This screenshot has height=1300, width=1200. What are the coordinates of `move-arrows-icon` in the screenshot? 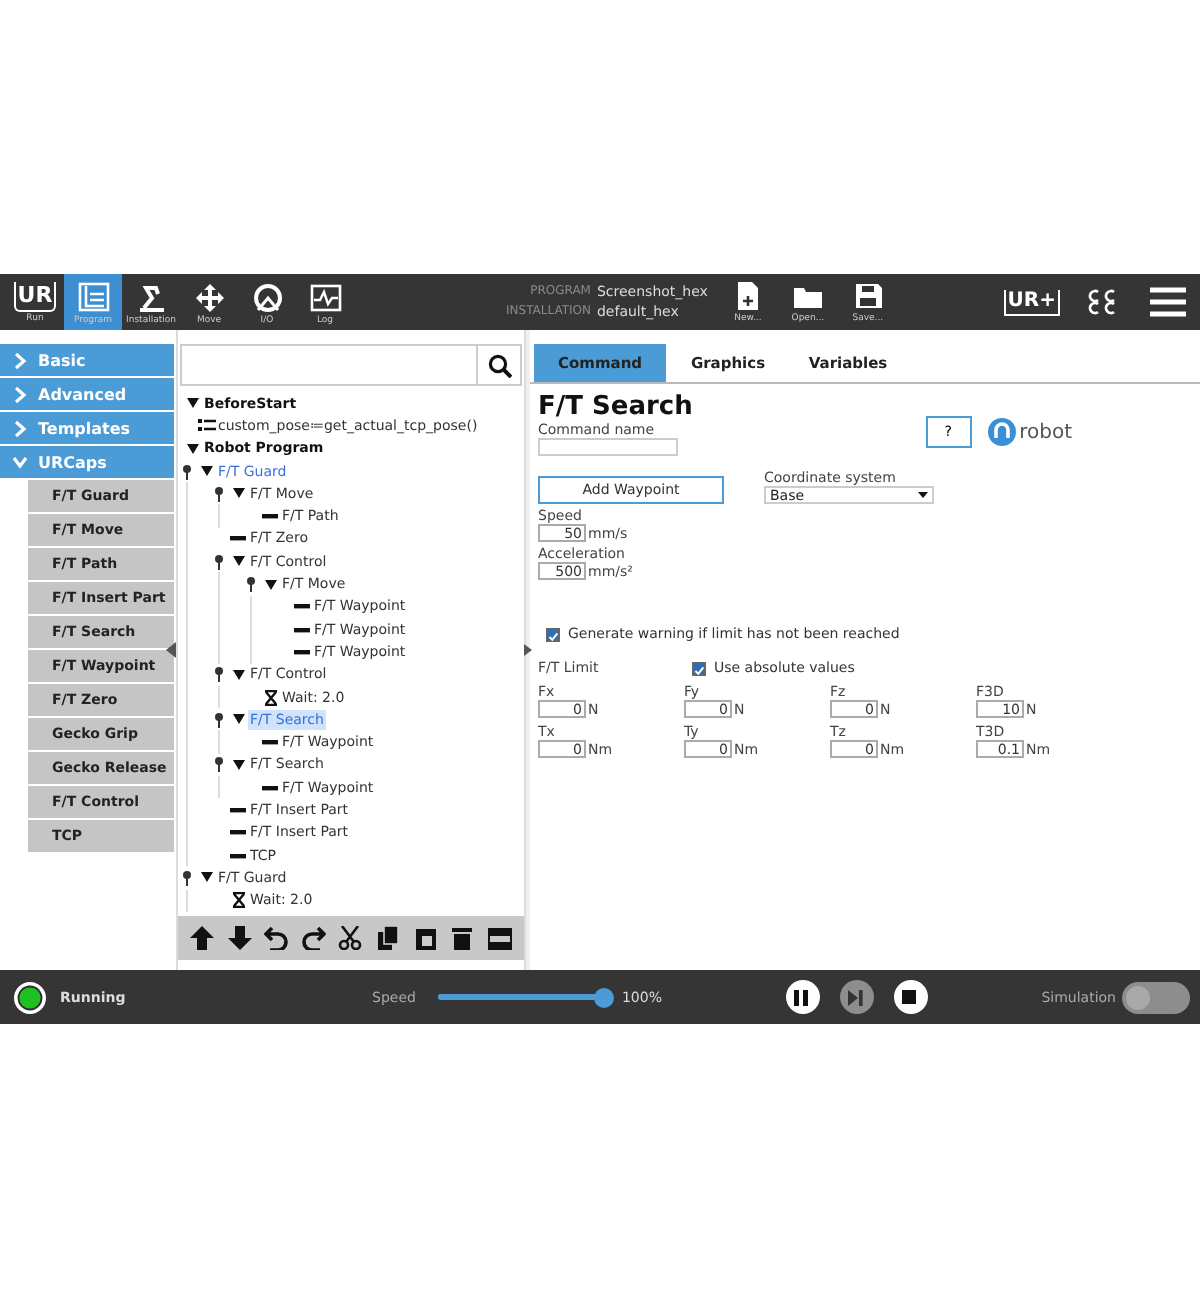 It's located at (209, 297).